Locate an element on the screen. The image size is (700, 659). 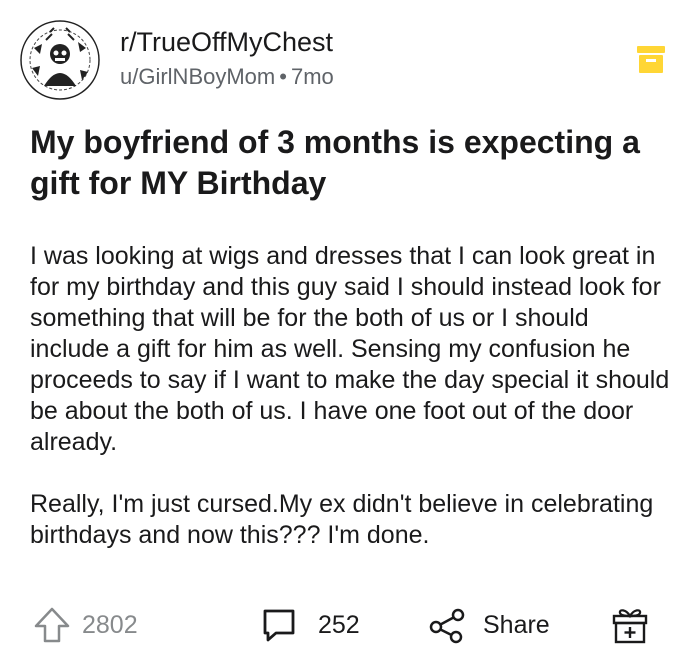
share-button: Share is located at coordinates (488, 625).